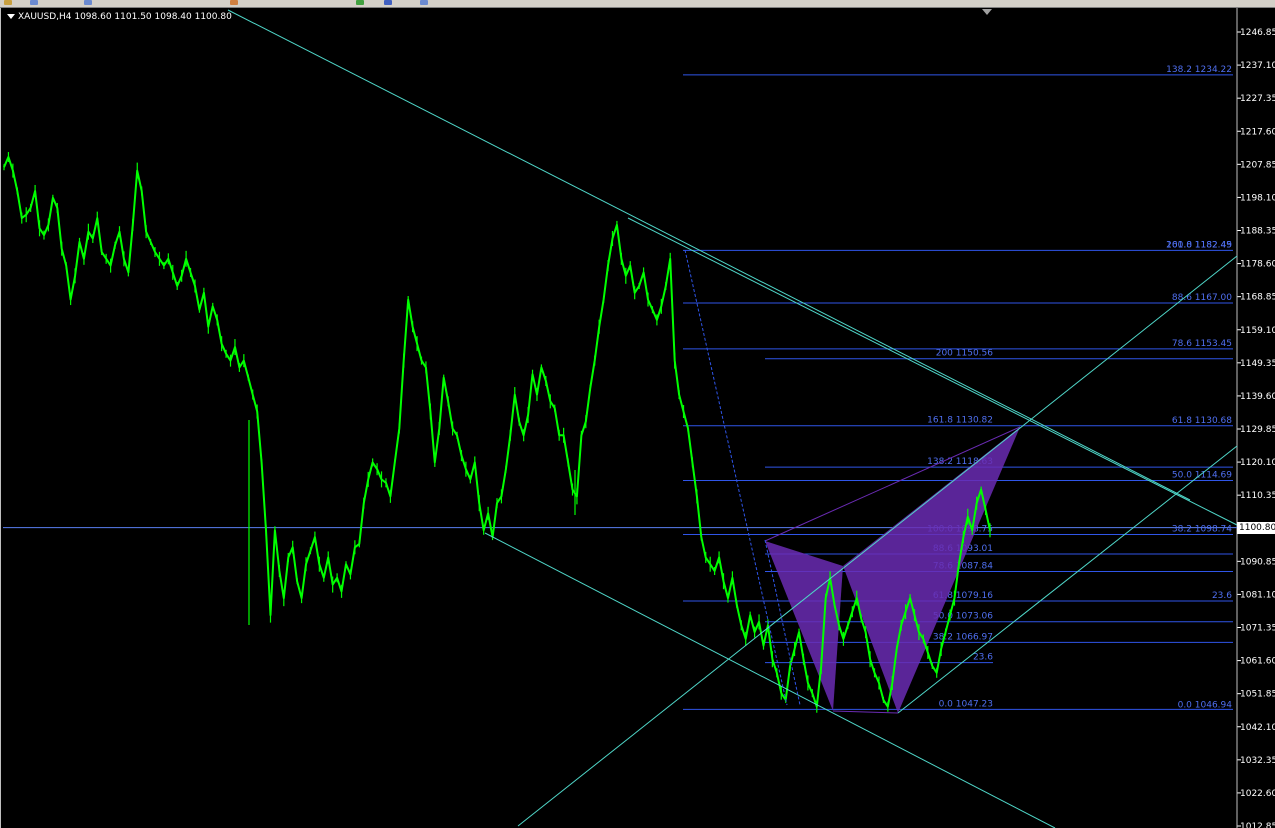 The image size is (1275, 828). Describe the element at coordinates (1257, 298) in the screenshot. I see `y-tick-label: 1168.85` at that location.